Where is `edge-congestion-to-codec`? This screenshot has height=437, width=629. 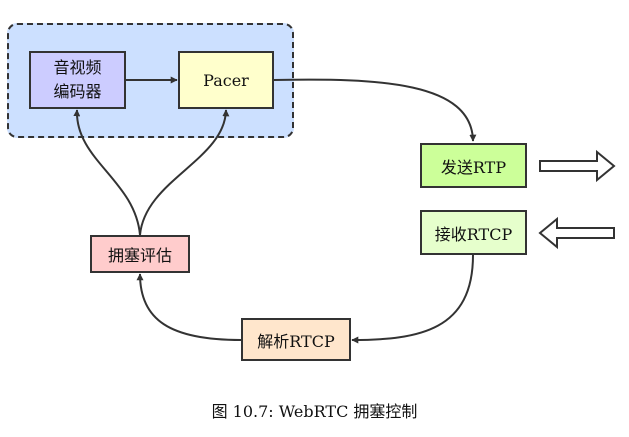
edge-congestion-to-codec is located at coordinates (107, 172).